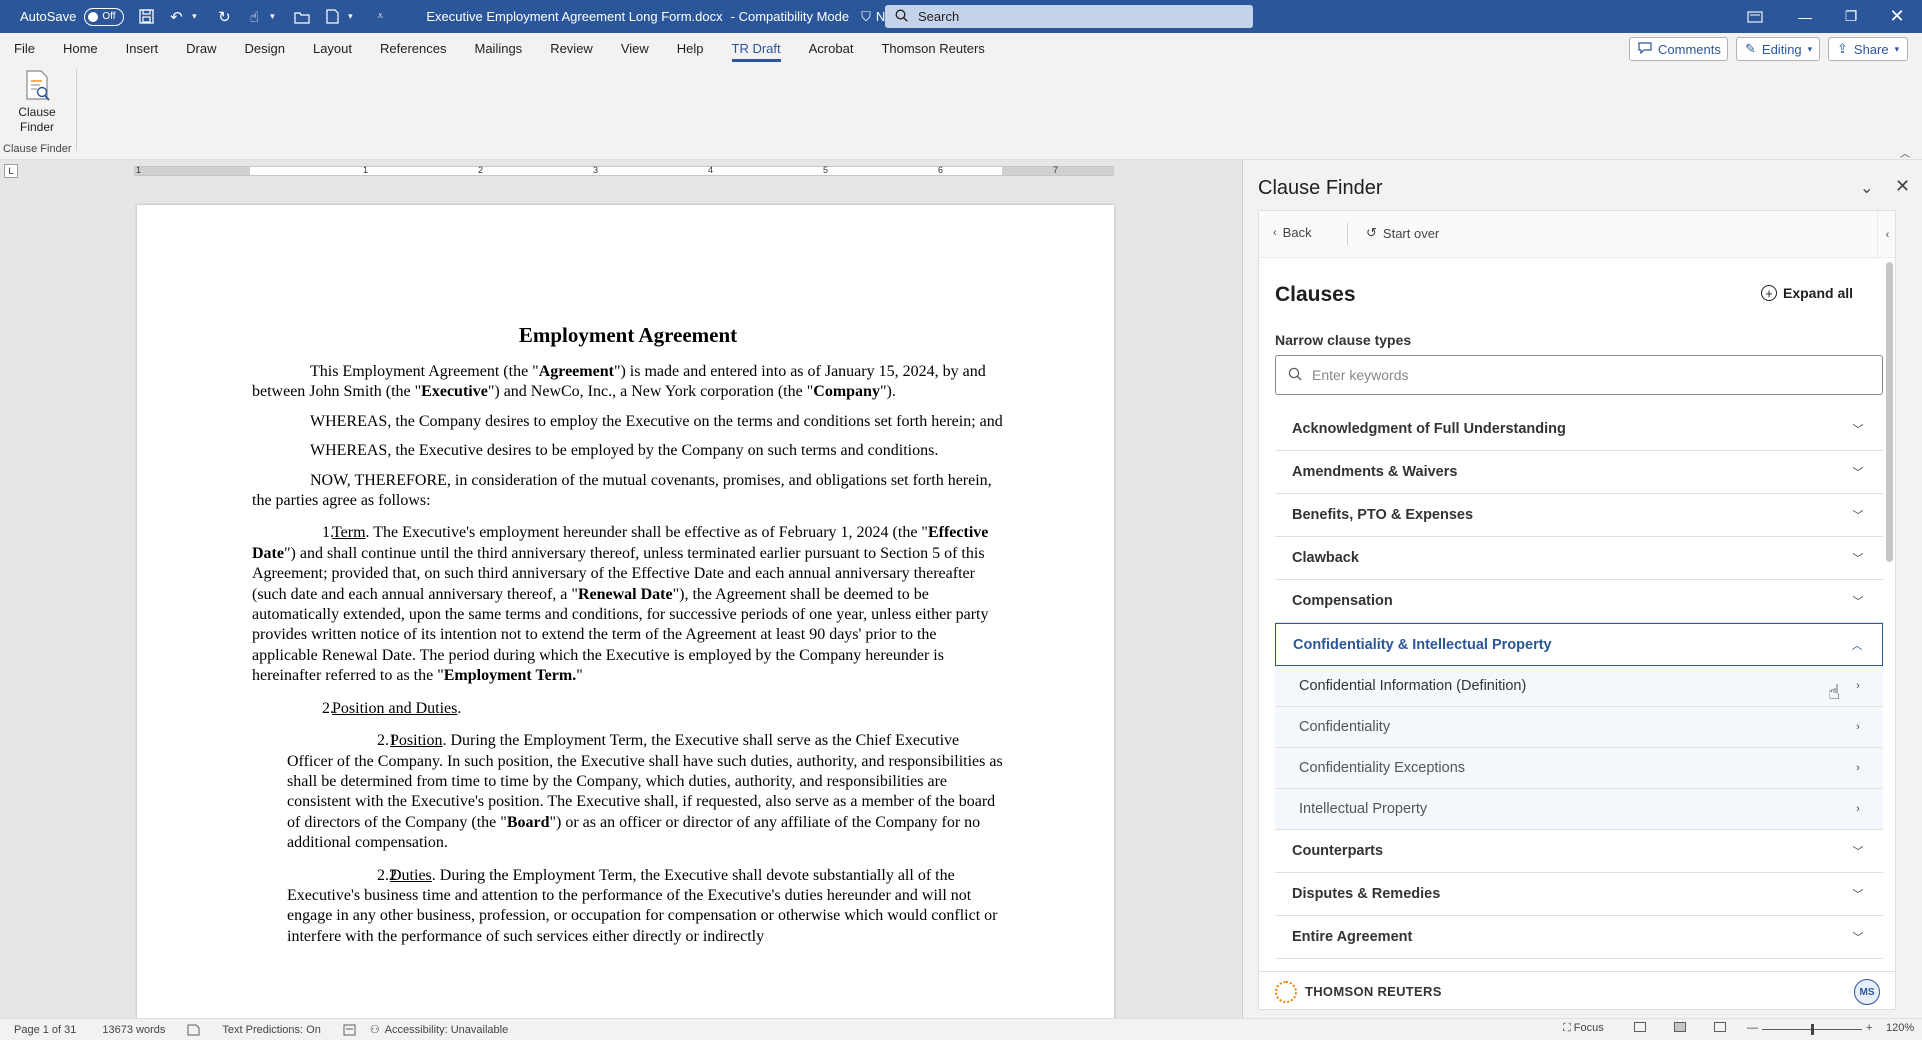 The height and width of the screenshot is (1040, 1922). Describe the element at coordinates (481, 170) in the screenshot. I see `ruler-number: 2` at that location.